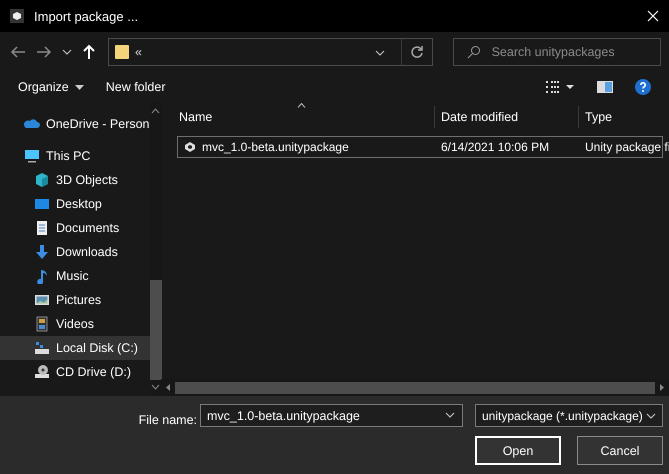 This screenshot has height=474, width=669. Describe the element at coordinates (270, 52) in the screenshot. I see `address-bar: «` at that location.